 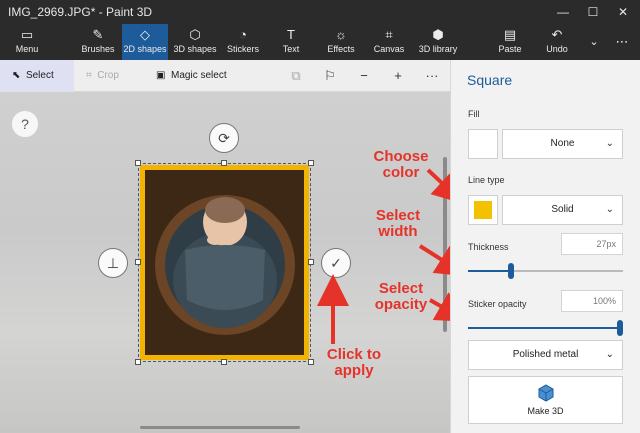 I want to click on undo-label: Undo, so click(x=557, y=49).